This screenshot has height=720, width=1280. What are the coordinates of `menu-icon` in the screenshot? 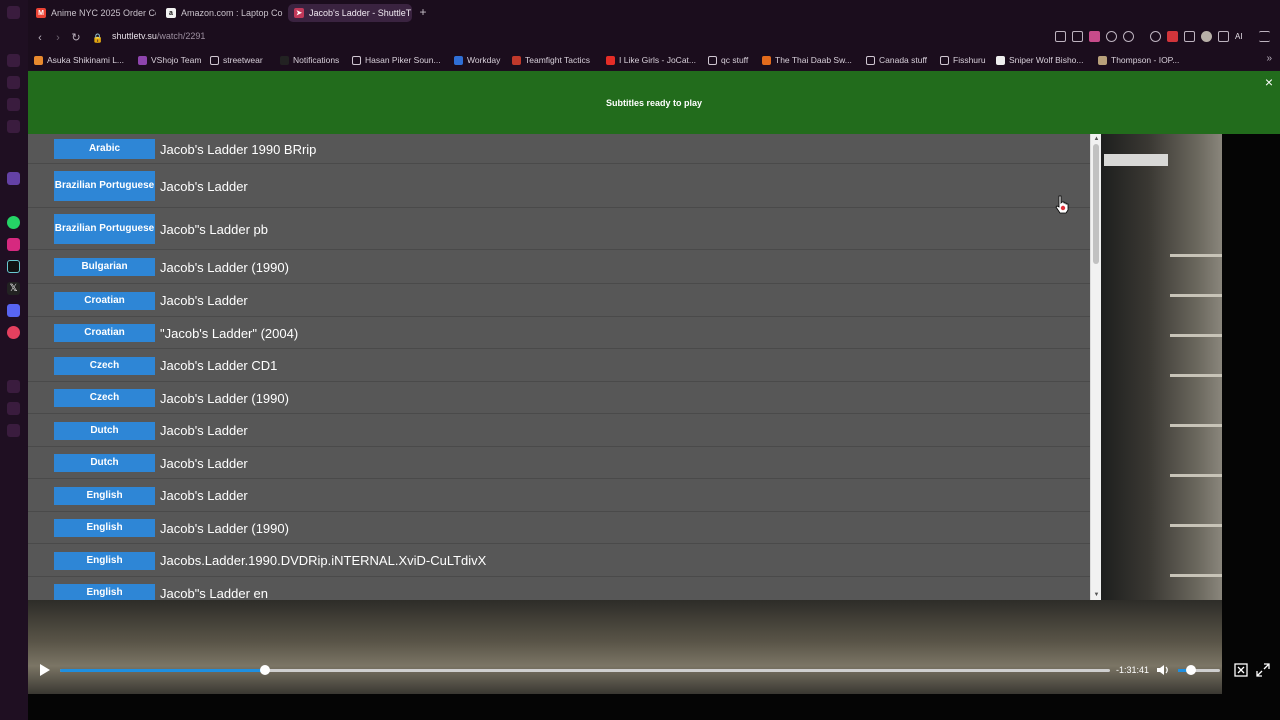 It's located at (1264, 36).